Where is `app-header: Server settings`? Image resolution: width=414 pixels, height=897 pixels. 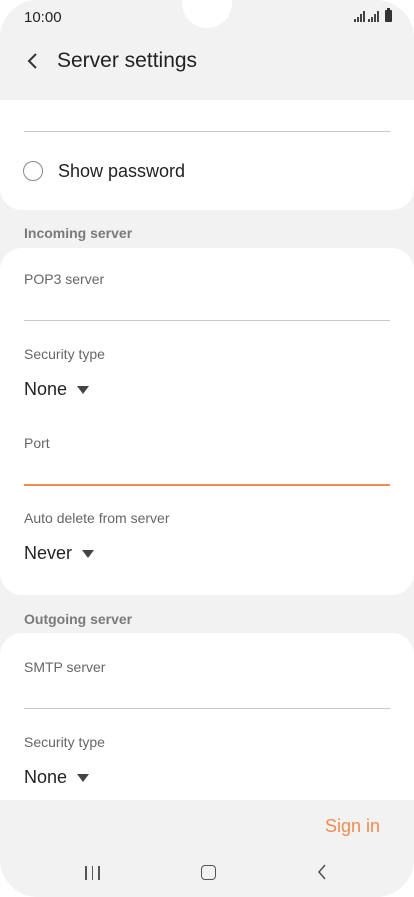
app-header: Server settings is located at coordinates (207, 67).